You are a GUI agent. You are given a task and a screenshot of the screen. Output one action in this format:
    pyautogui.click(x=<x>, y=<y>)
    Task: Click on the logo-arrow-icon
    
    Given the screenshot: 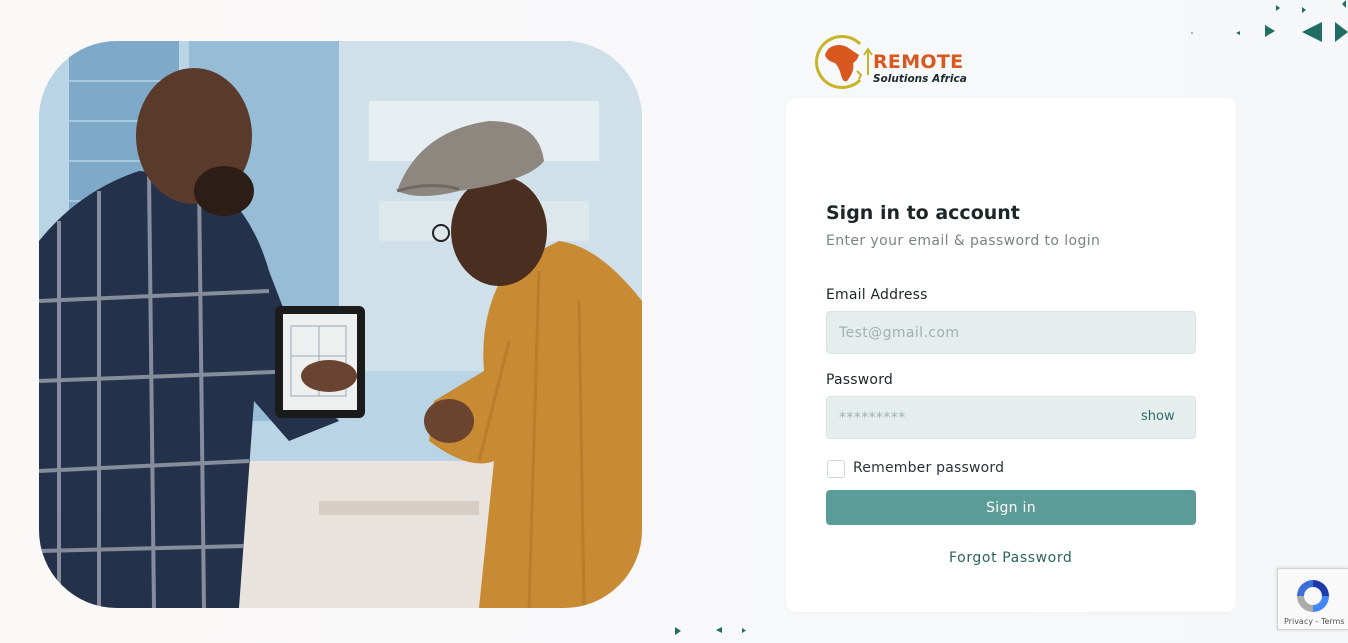 What is the action you would take?
    pyautogui.click(x=868, y=61)
    